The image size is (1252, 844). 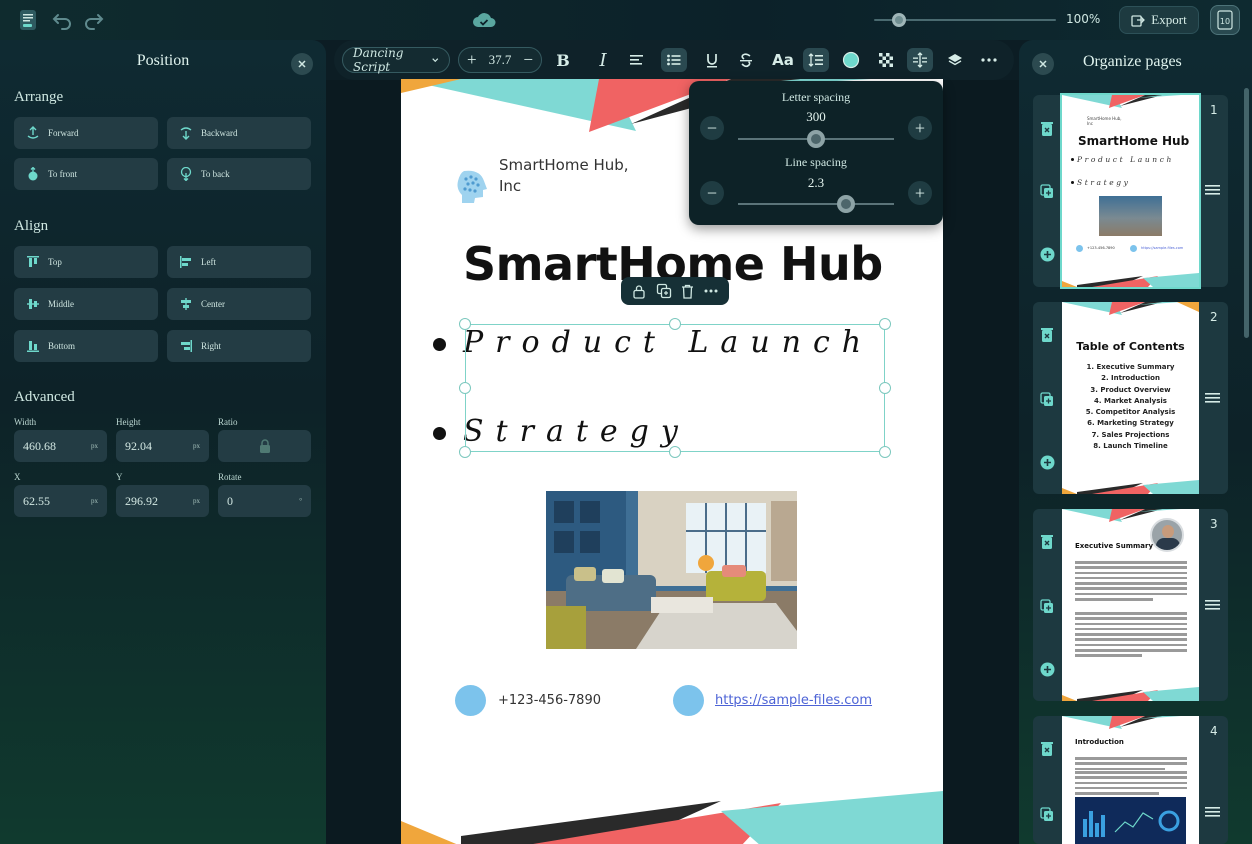 What do you see at coordinates (603, 60) in the screenshot?
I see `italic-button: I` at bounding box center [603, 60].